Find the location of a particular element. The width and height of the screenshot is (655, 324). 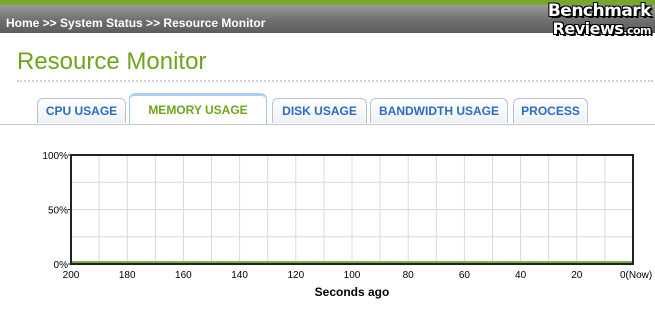

x-tick-label: 40 is located at coordinates (521, 275).